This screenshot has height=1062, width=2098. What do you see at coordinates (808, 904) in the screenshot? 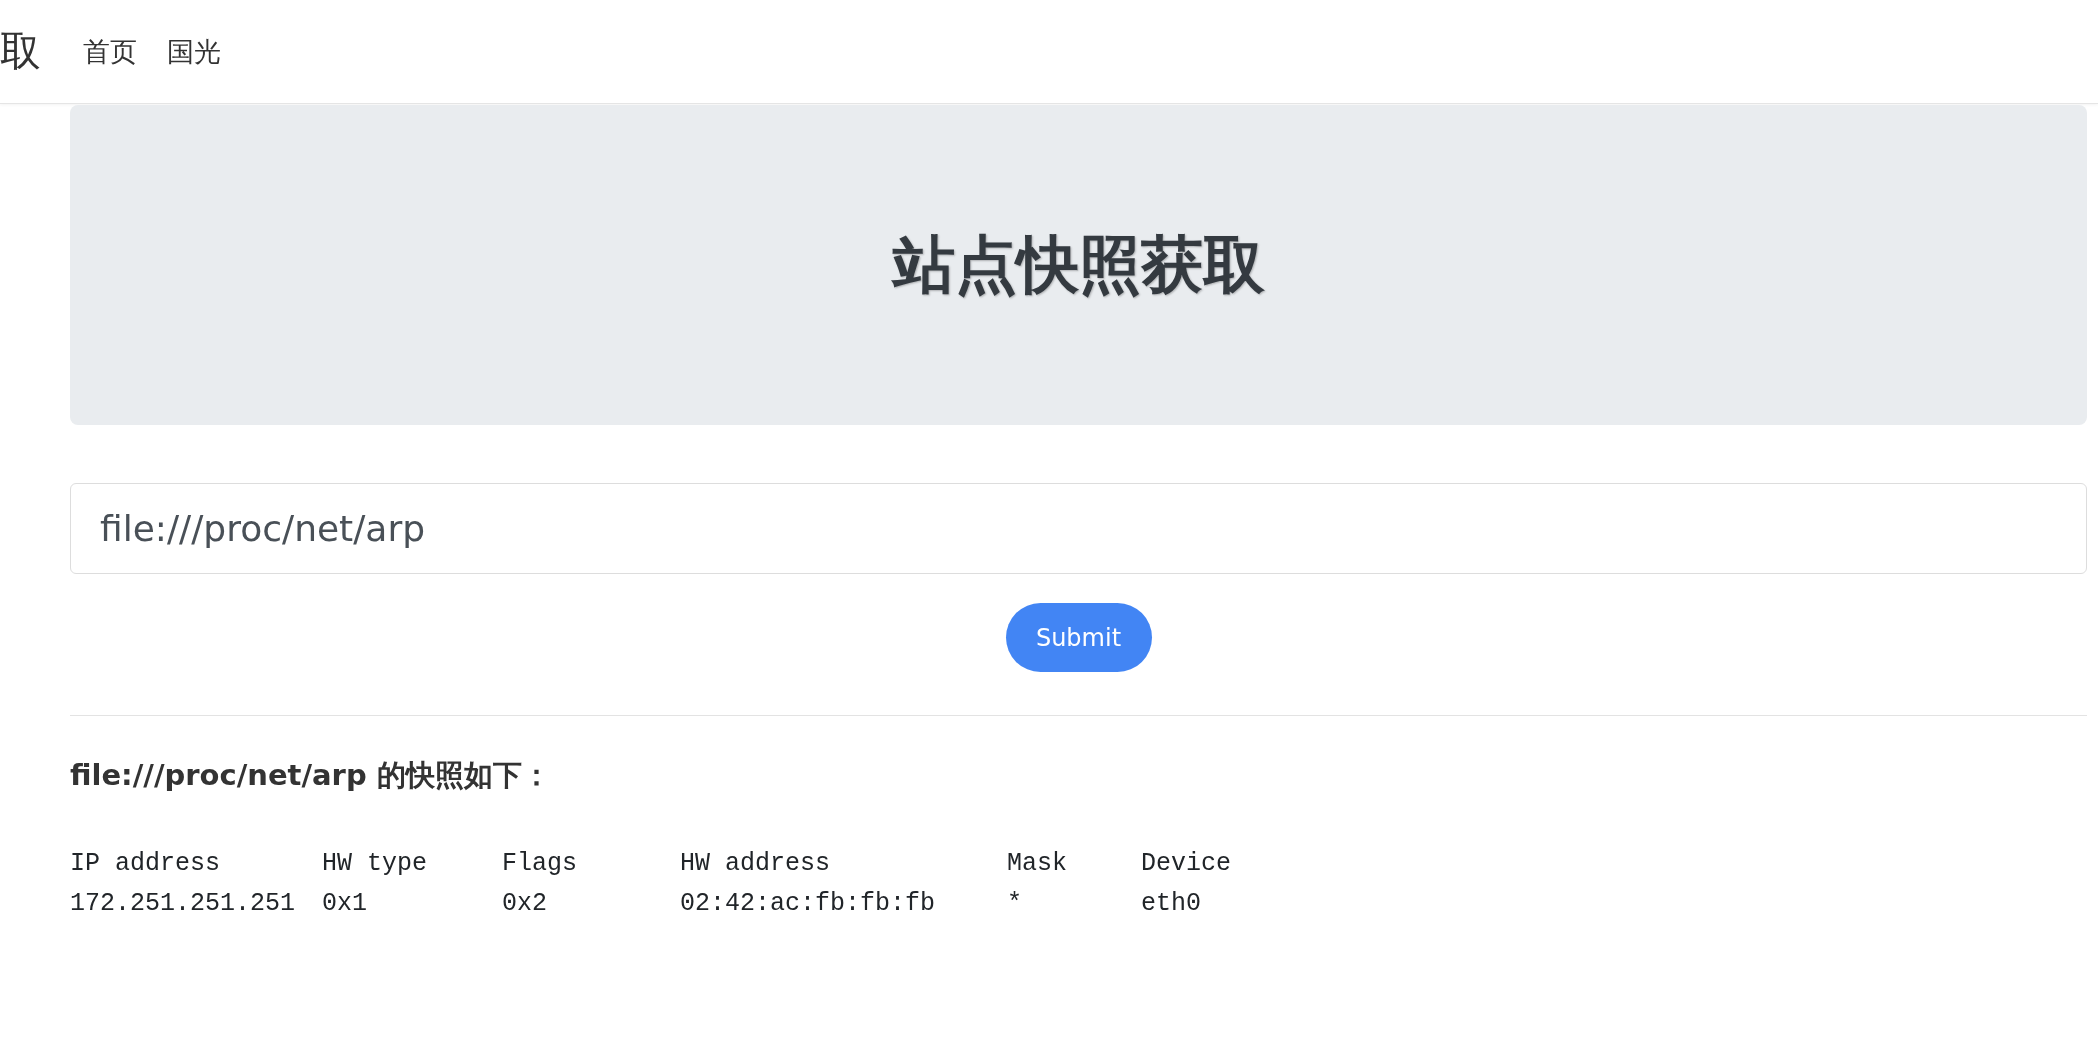
I see `table-cell-text: 02:42:ac:fb:fb:fb` at bounding box center [808, 904].